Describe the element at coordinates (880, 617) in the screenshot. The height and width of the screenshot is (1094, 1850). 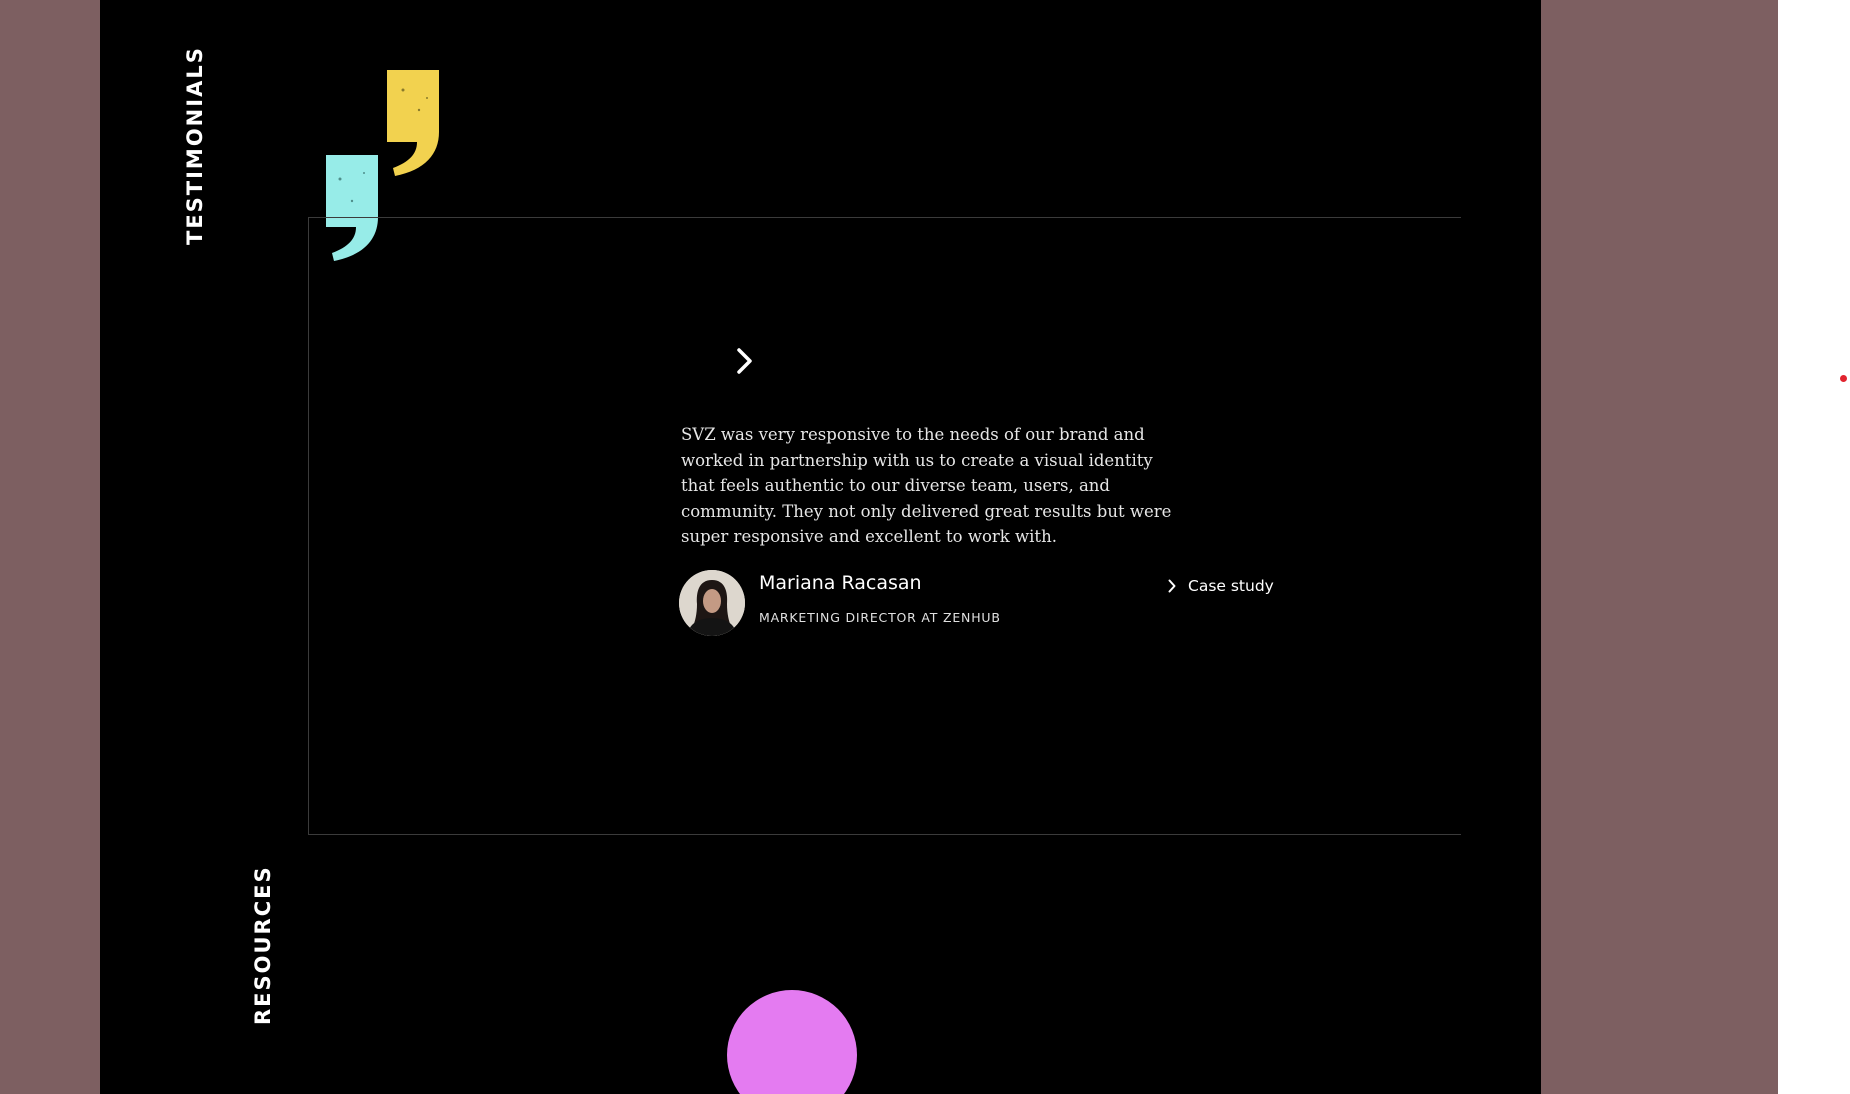
I see `author-role: MARKETING DIRECTOR AT ZENHUB` at that location.